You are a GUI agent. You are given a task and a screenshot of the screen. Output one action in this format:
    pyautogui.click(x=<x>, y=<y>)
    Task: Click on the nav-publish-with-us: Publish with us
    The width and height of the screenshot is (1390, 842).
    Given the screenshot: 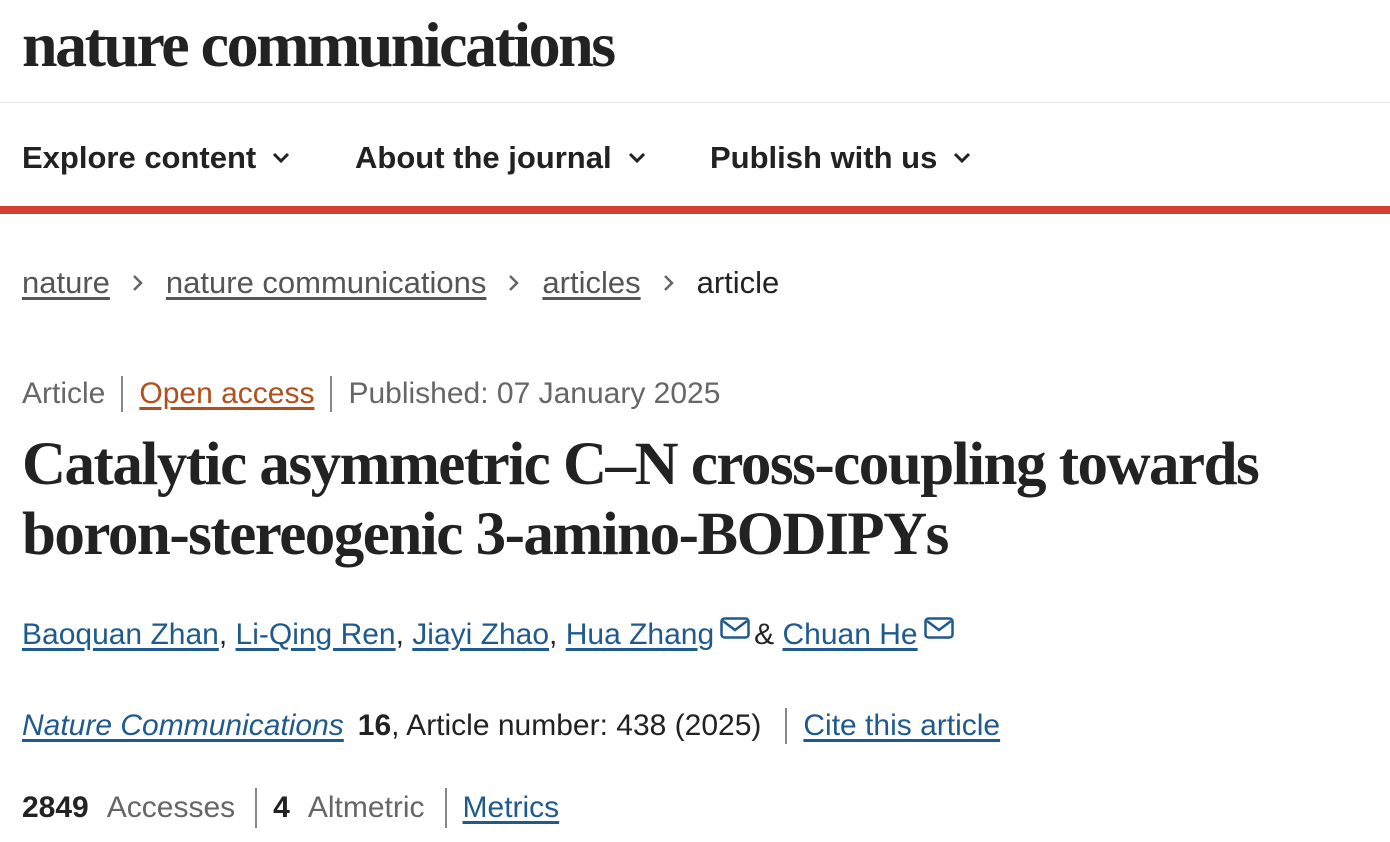 What is the action you would take?
    pyautogui.click(x=840, y=158)
    